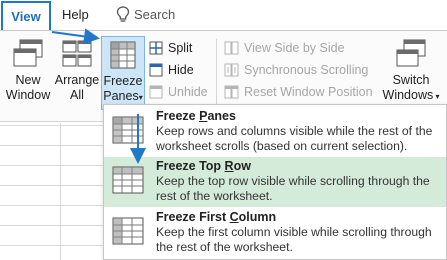 This screenshot has width=447, height=260. What do you see at coordinates (231, 92) in the screenshot?
I see `reset-window-position-icon` at bounding box center [231, 92].